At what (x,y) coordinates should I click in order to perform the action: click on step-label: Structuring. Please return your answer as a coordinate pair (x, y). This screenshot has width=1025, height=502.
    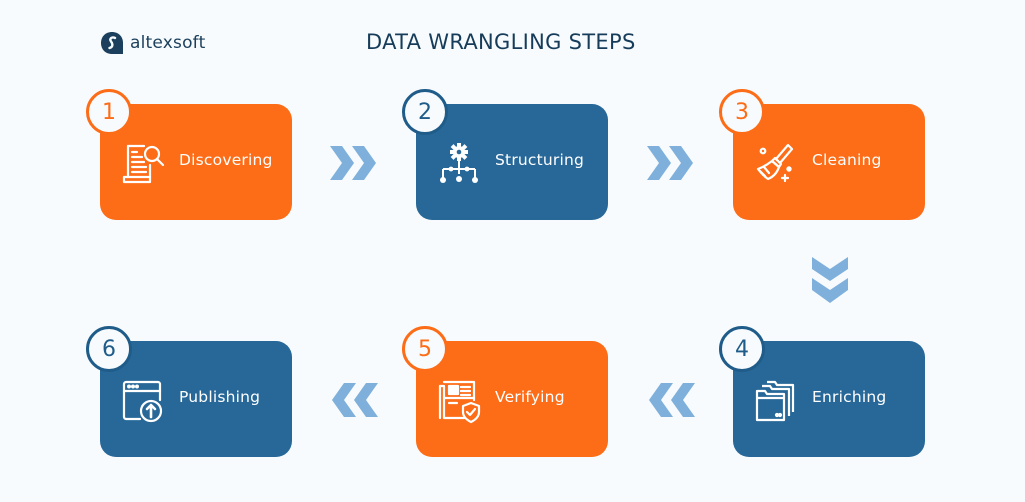
    Looking at the image, I should click on (540, 160).